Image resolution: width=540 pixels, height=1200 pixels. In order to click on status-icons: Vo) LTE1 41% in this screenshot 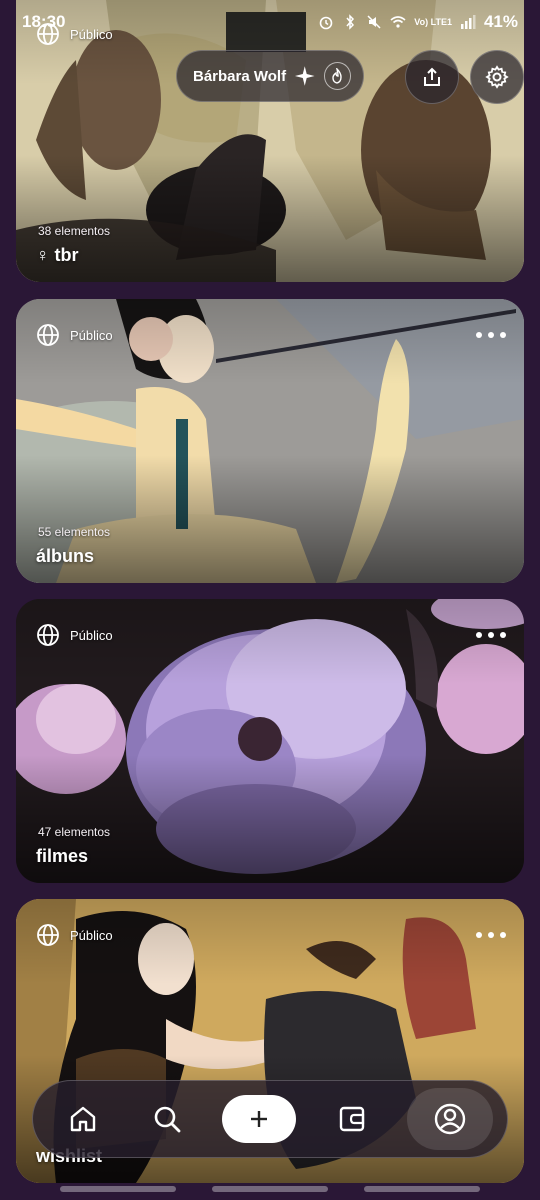, I will do `click(418, 22)`.